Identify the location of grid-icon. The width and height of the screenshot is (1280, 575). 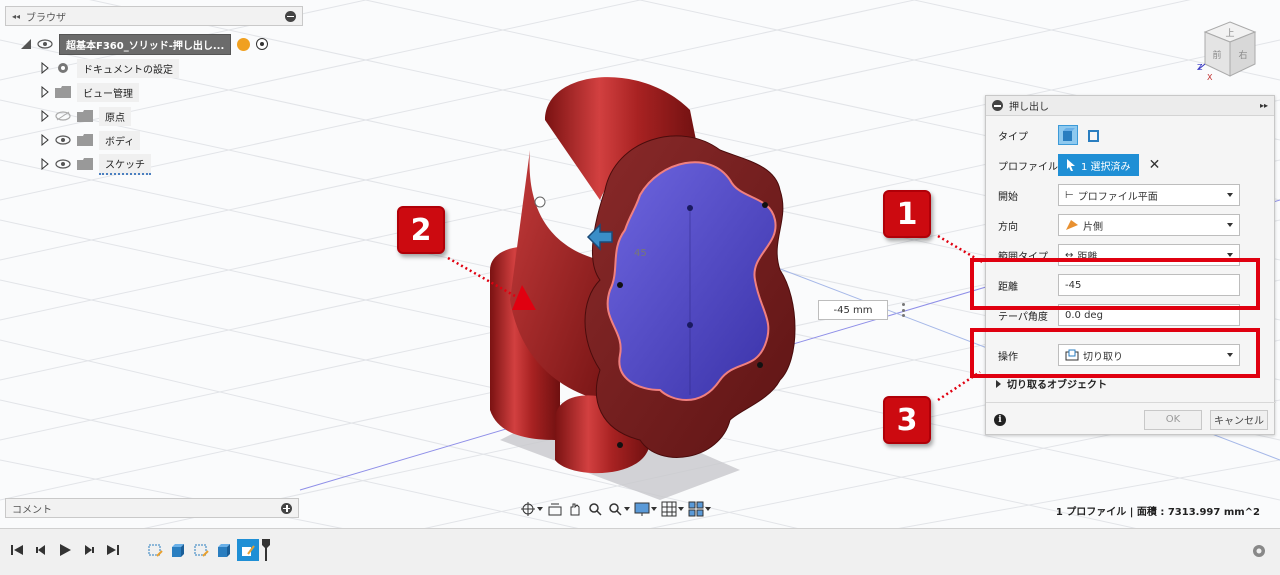
(669, 509).